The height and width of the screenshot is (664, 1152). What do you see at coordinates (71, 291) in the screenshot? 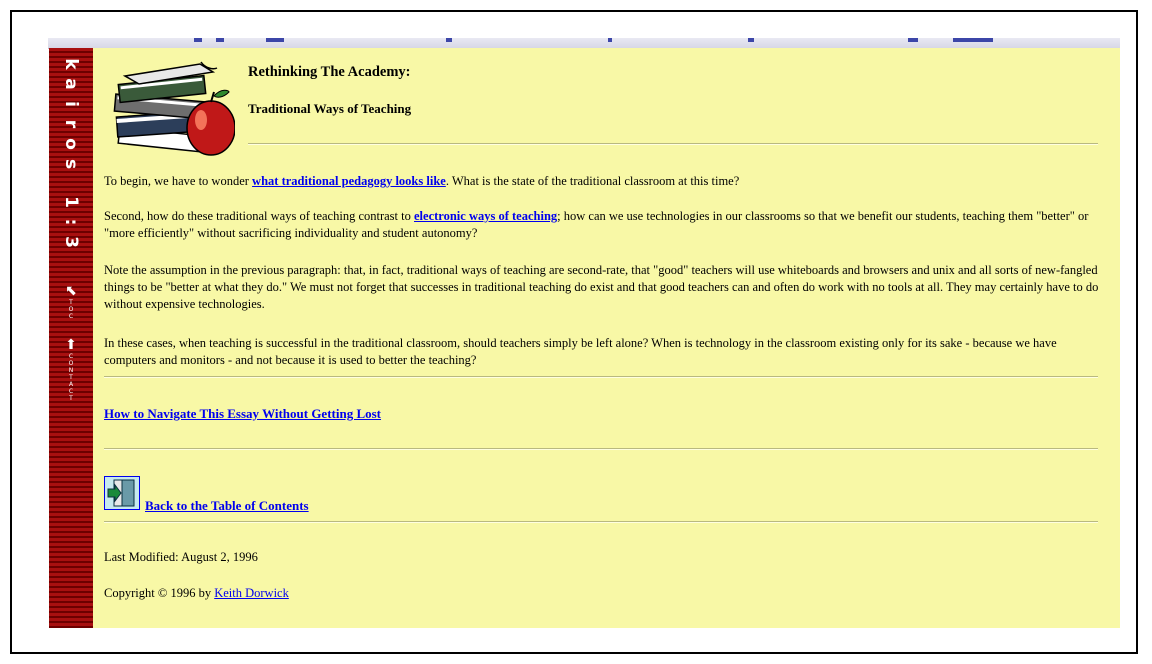
I see `toc-arrow-icon: ⬉` at bounding box center [71, 291].